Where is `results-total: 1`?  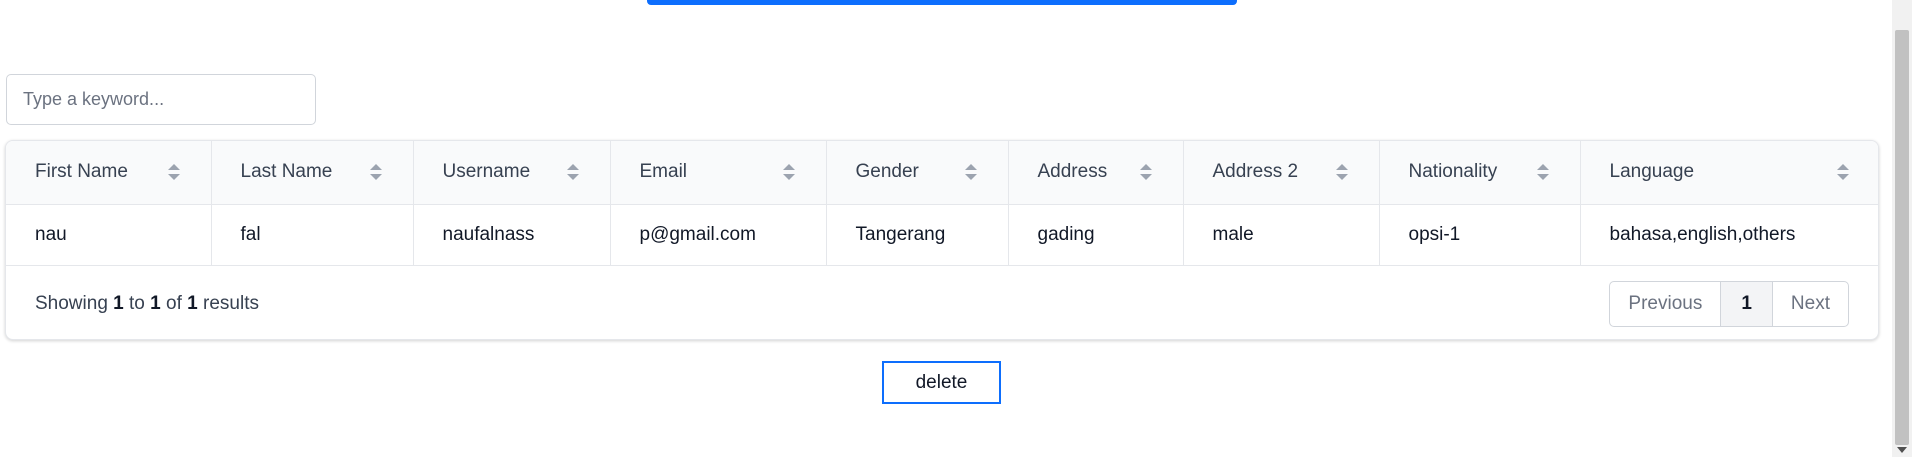 results-total: 1 is located at coordinates (192, 303).